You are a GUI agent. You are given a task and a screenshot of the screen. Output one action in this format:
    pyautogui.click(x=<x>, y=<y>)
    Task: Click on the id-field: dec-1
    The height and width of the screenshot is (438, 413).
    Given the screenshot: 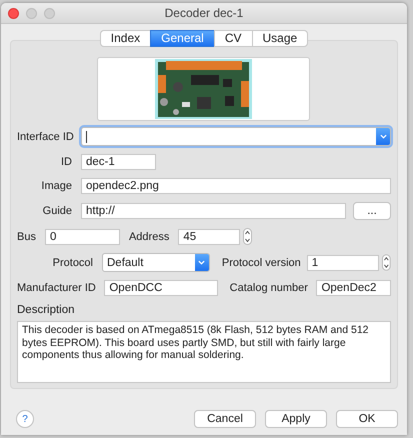 What is the action you would take?
    pyautogui.click(x=118, y=162)
    